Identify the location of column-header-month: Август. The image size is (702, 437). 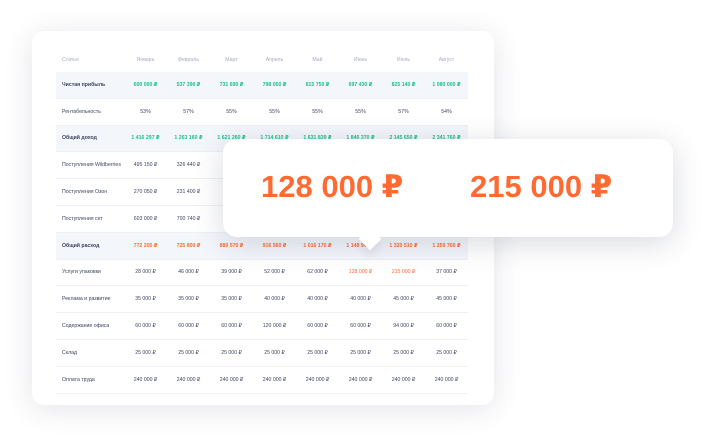
(446, 60).